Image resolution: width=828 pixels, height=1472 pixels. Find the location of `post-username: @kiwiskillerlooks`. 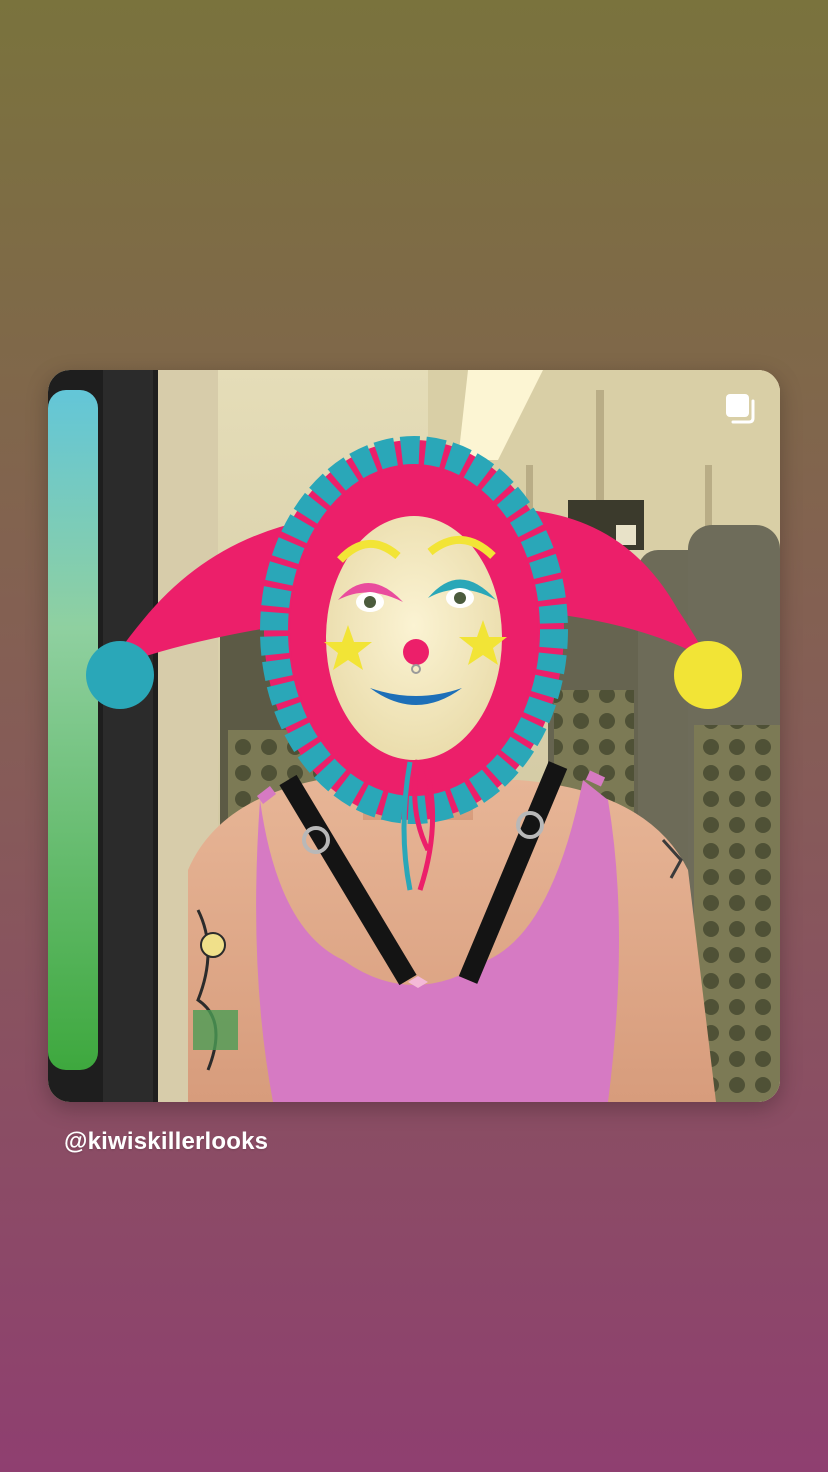

post-username: @kiwiskillerlooks is located at coordinates (166, 1142).